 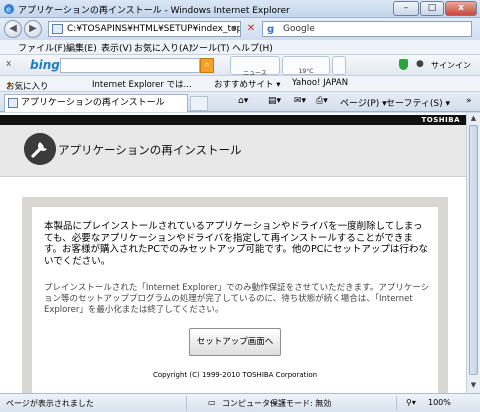 What do you see at coordinates (199, 103) in the screenshot?
I see `new-tab-button` at bounding box center [199, 103].